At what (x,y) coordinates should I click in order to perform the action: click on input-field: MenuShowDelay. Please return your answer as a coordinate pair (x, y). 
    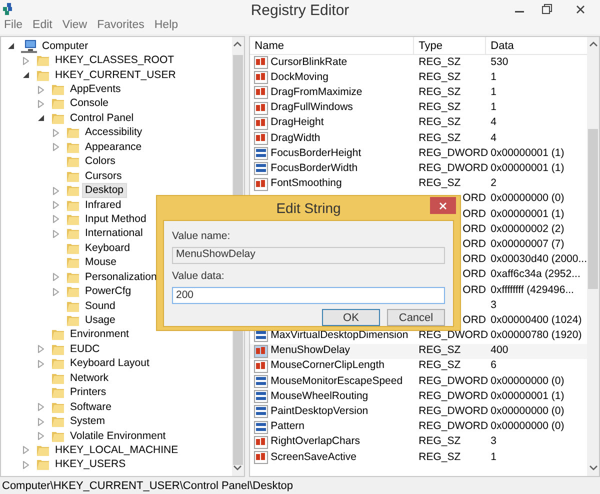
    Looking at the image, I should click on (308, 255).